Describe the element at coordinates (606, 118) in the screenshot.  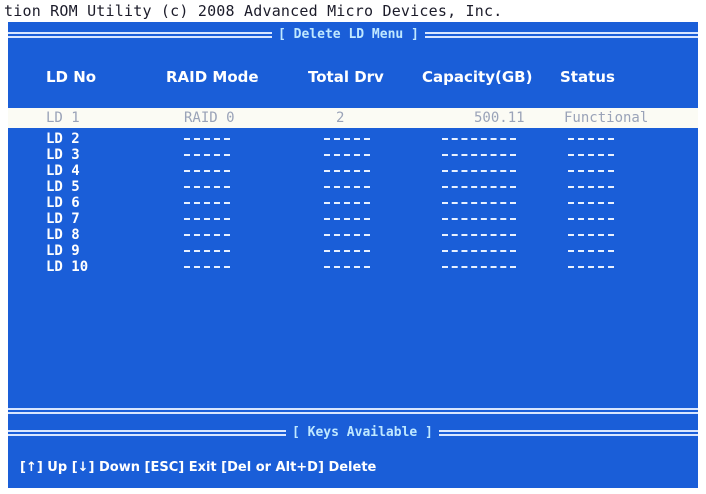
I see `status-cell: Functional` at that location.